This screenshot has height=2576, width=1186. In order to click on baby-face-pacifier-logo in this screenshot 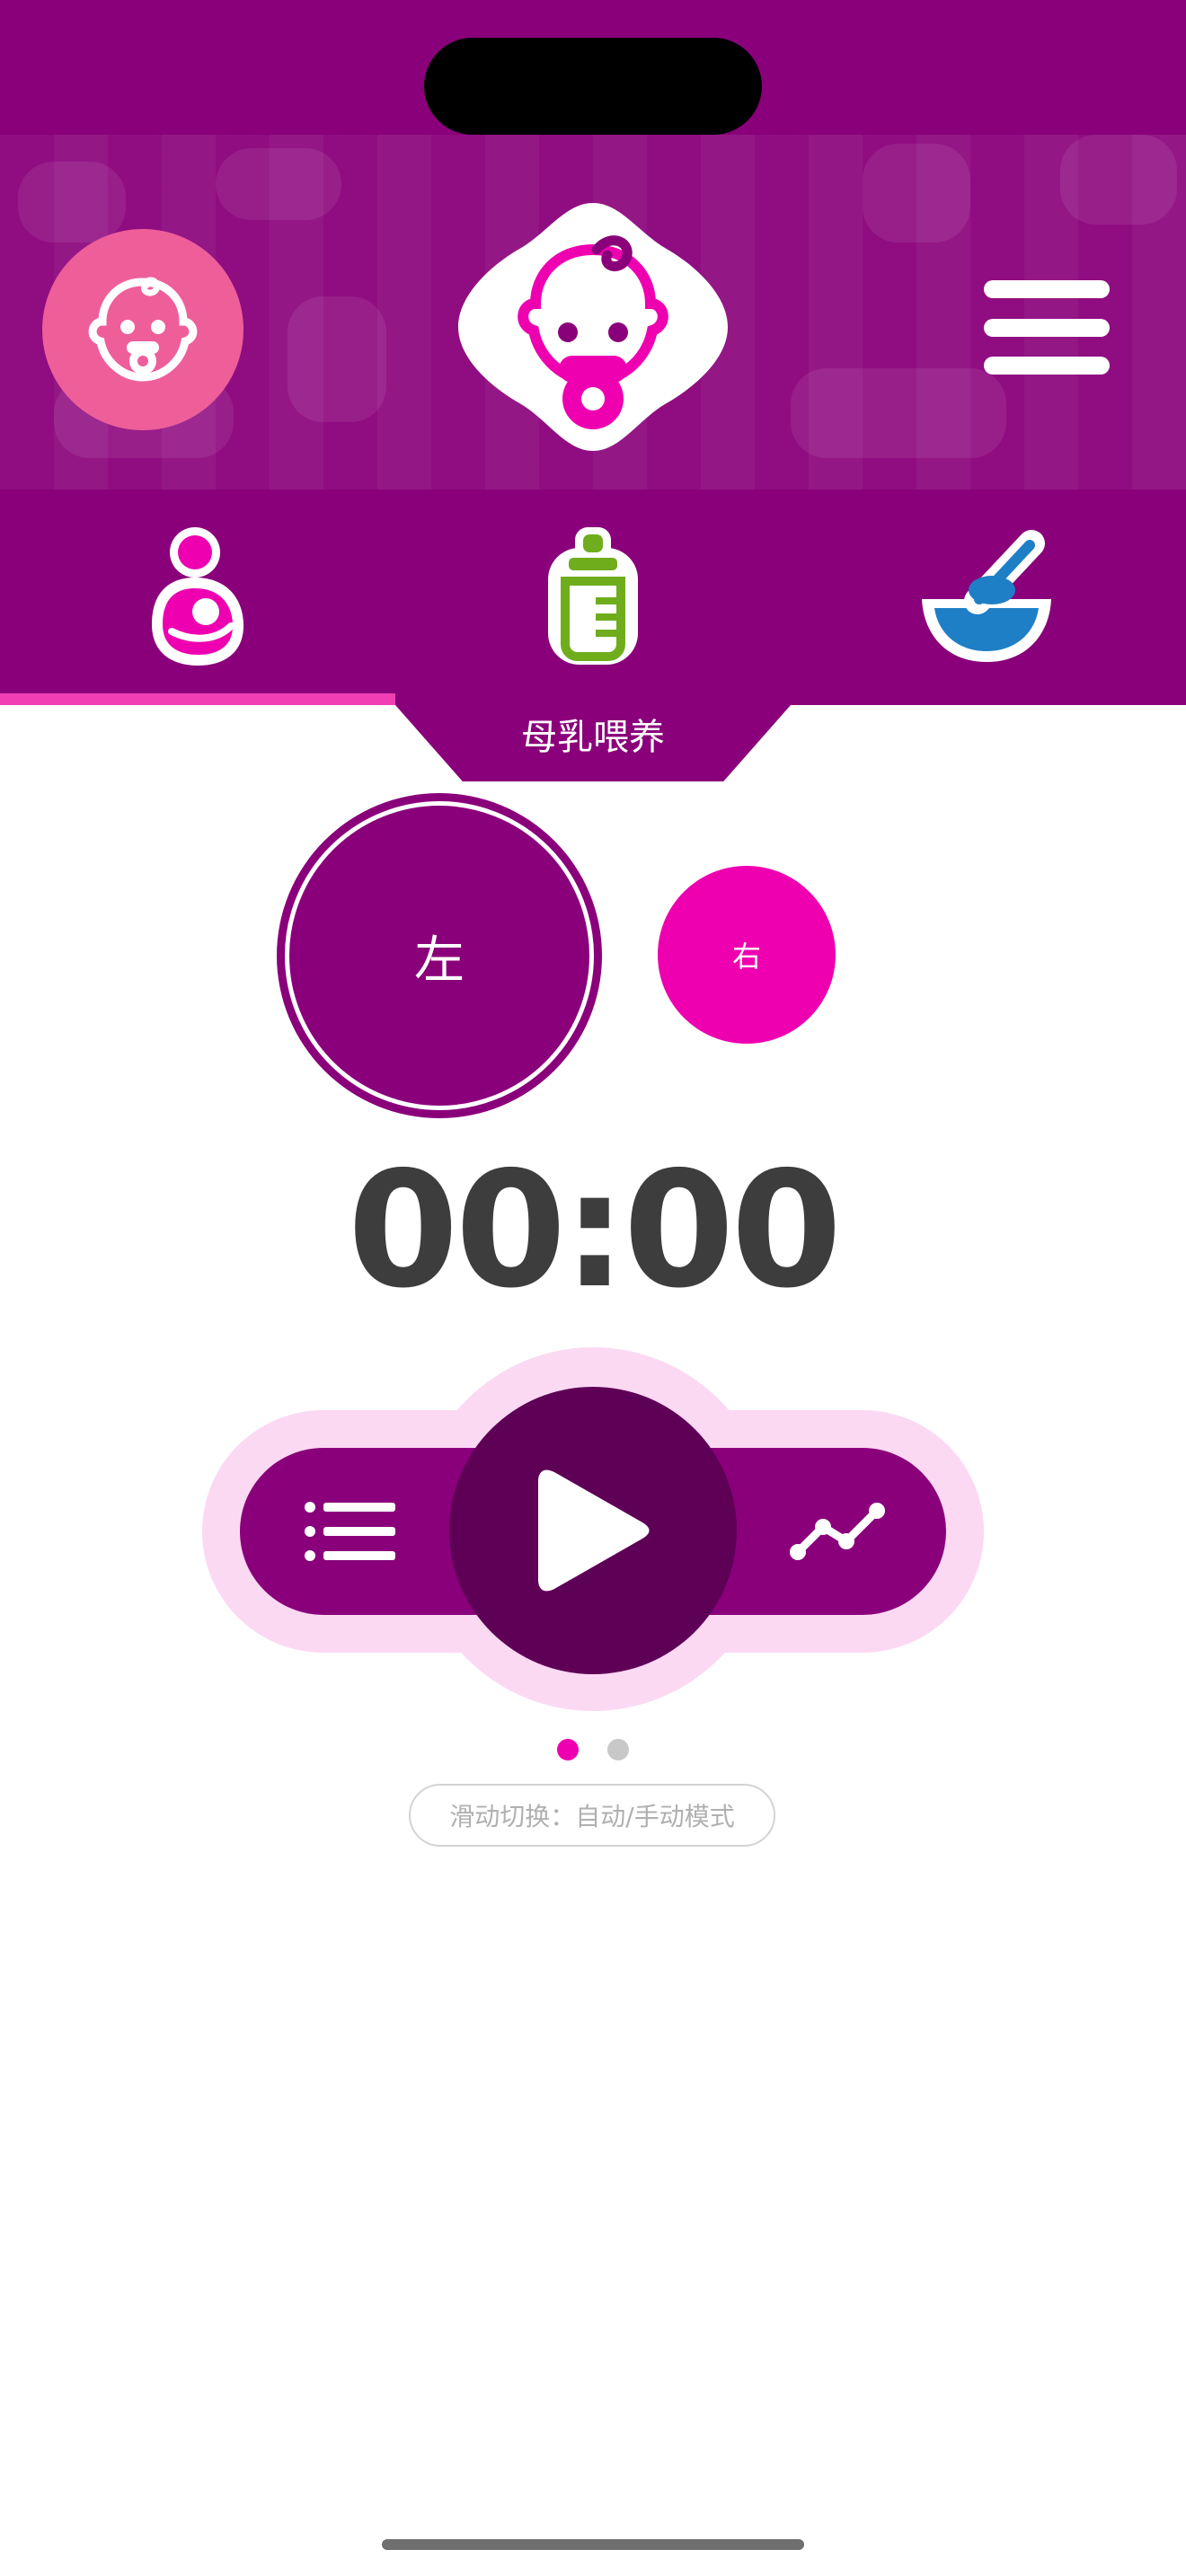, I will do `click(593, 327)`.